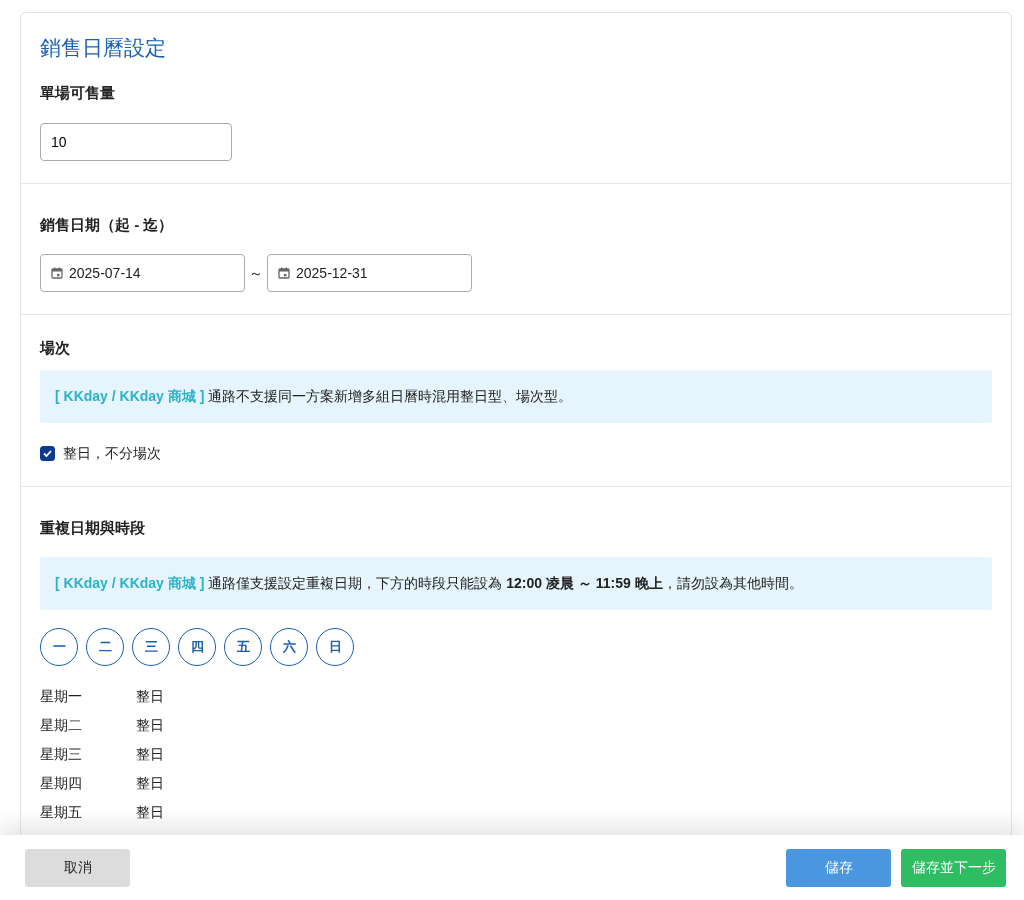 This screenshot has height=900, width=1024. What do you see at coordinates (61, 726) in the screenshot?
I see `weekday-label: 星期二` at bounding box center [61, 726].